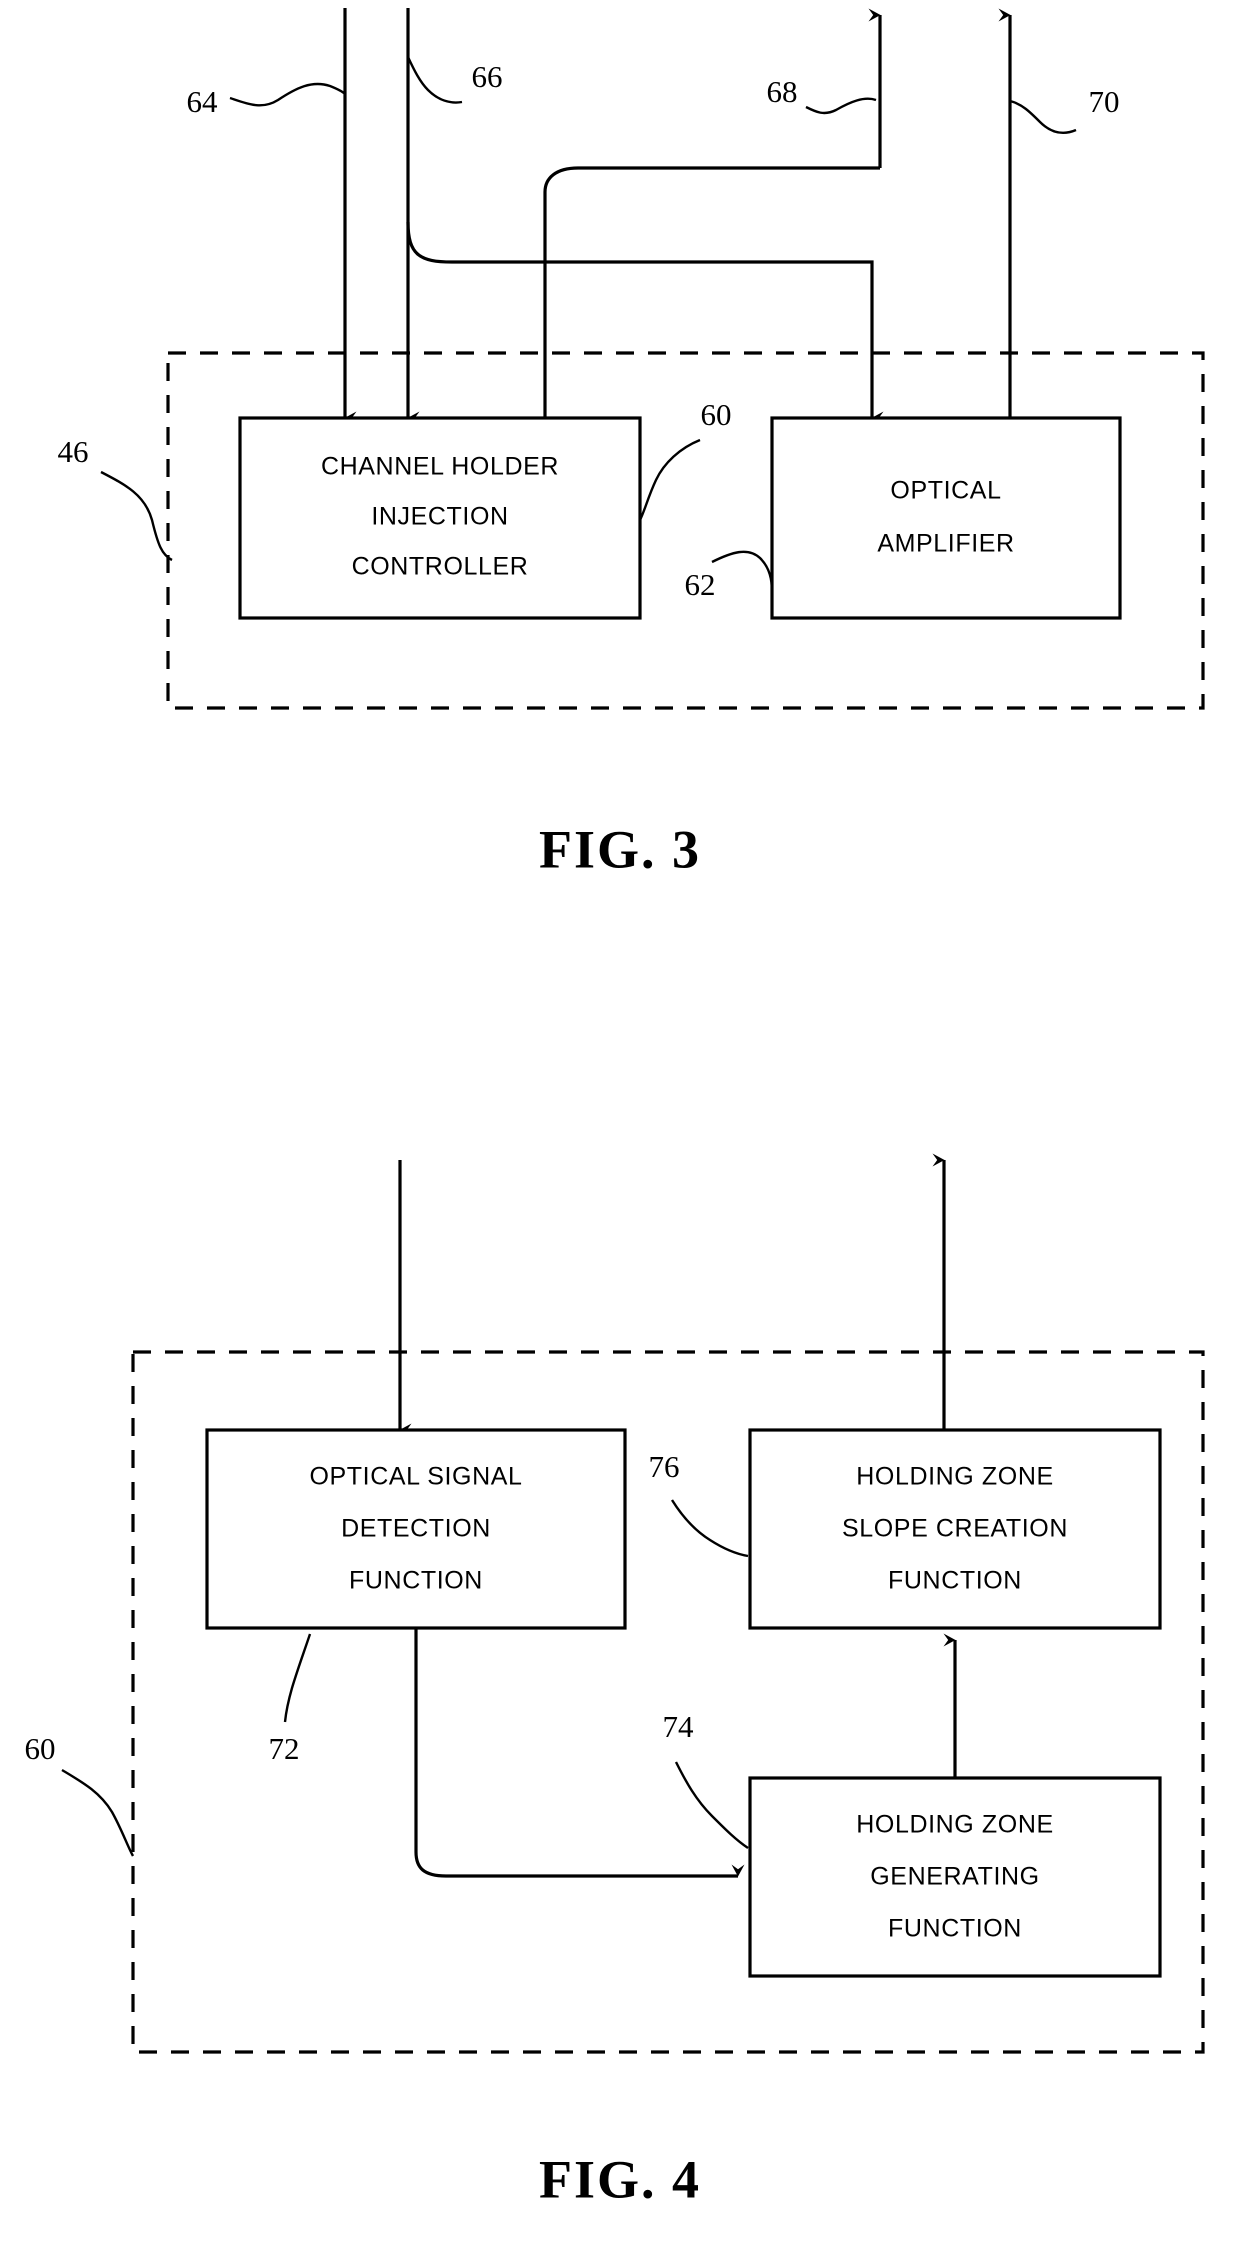 This screenshot has height=2256, width=1240. Describe the element at coordinates (955, 1529) in the screenshot. I see `box-label-line: SLOPE CREATION` at that location.